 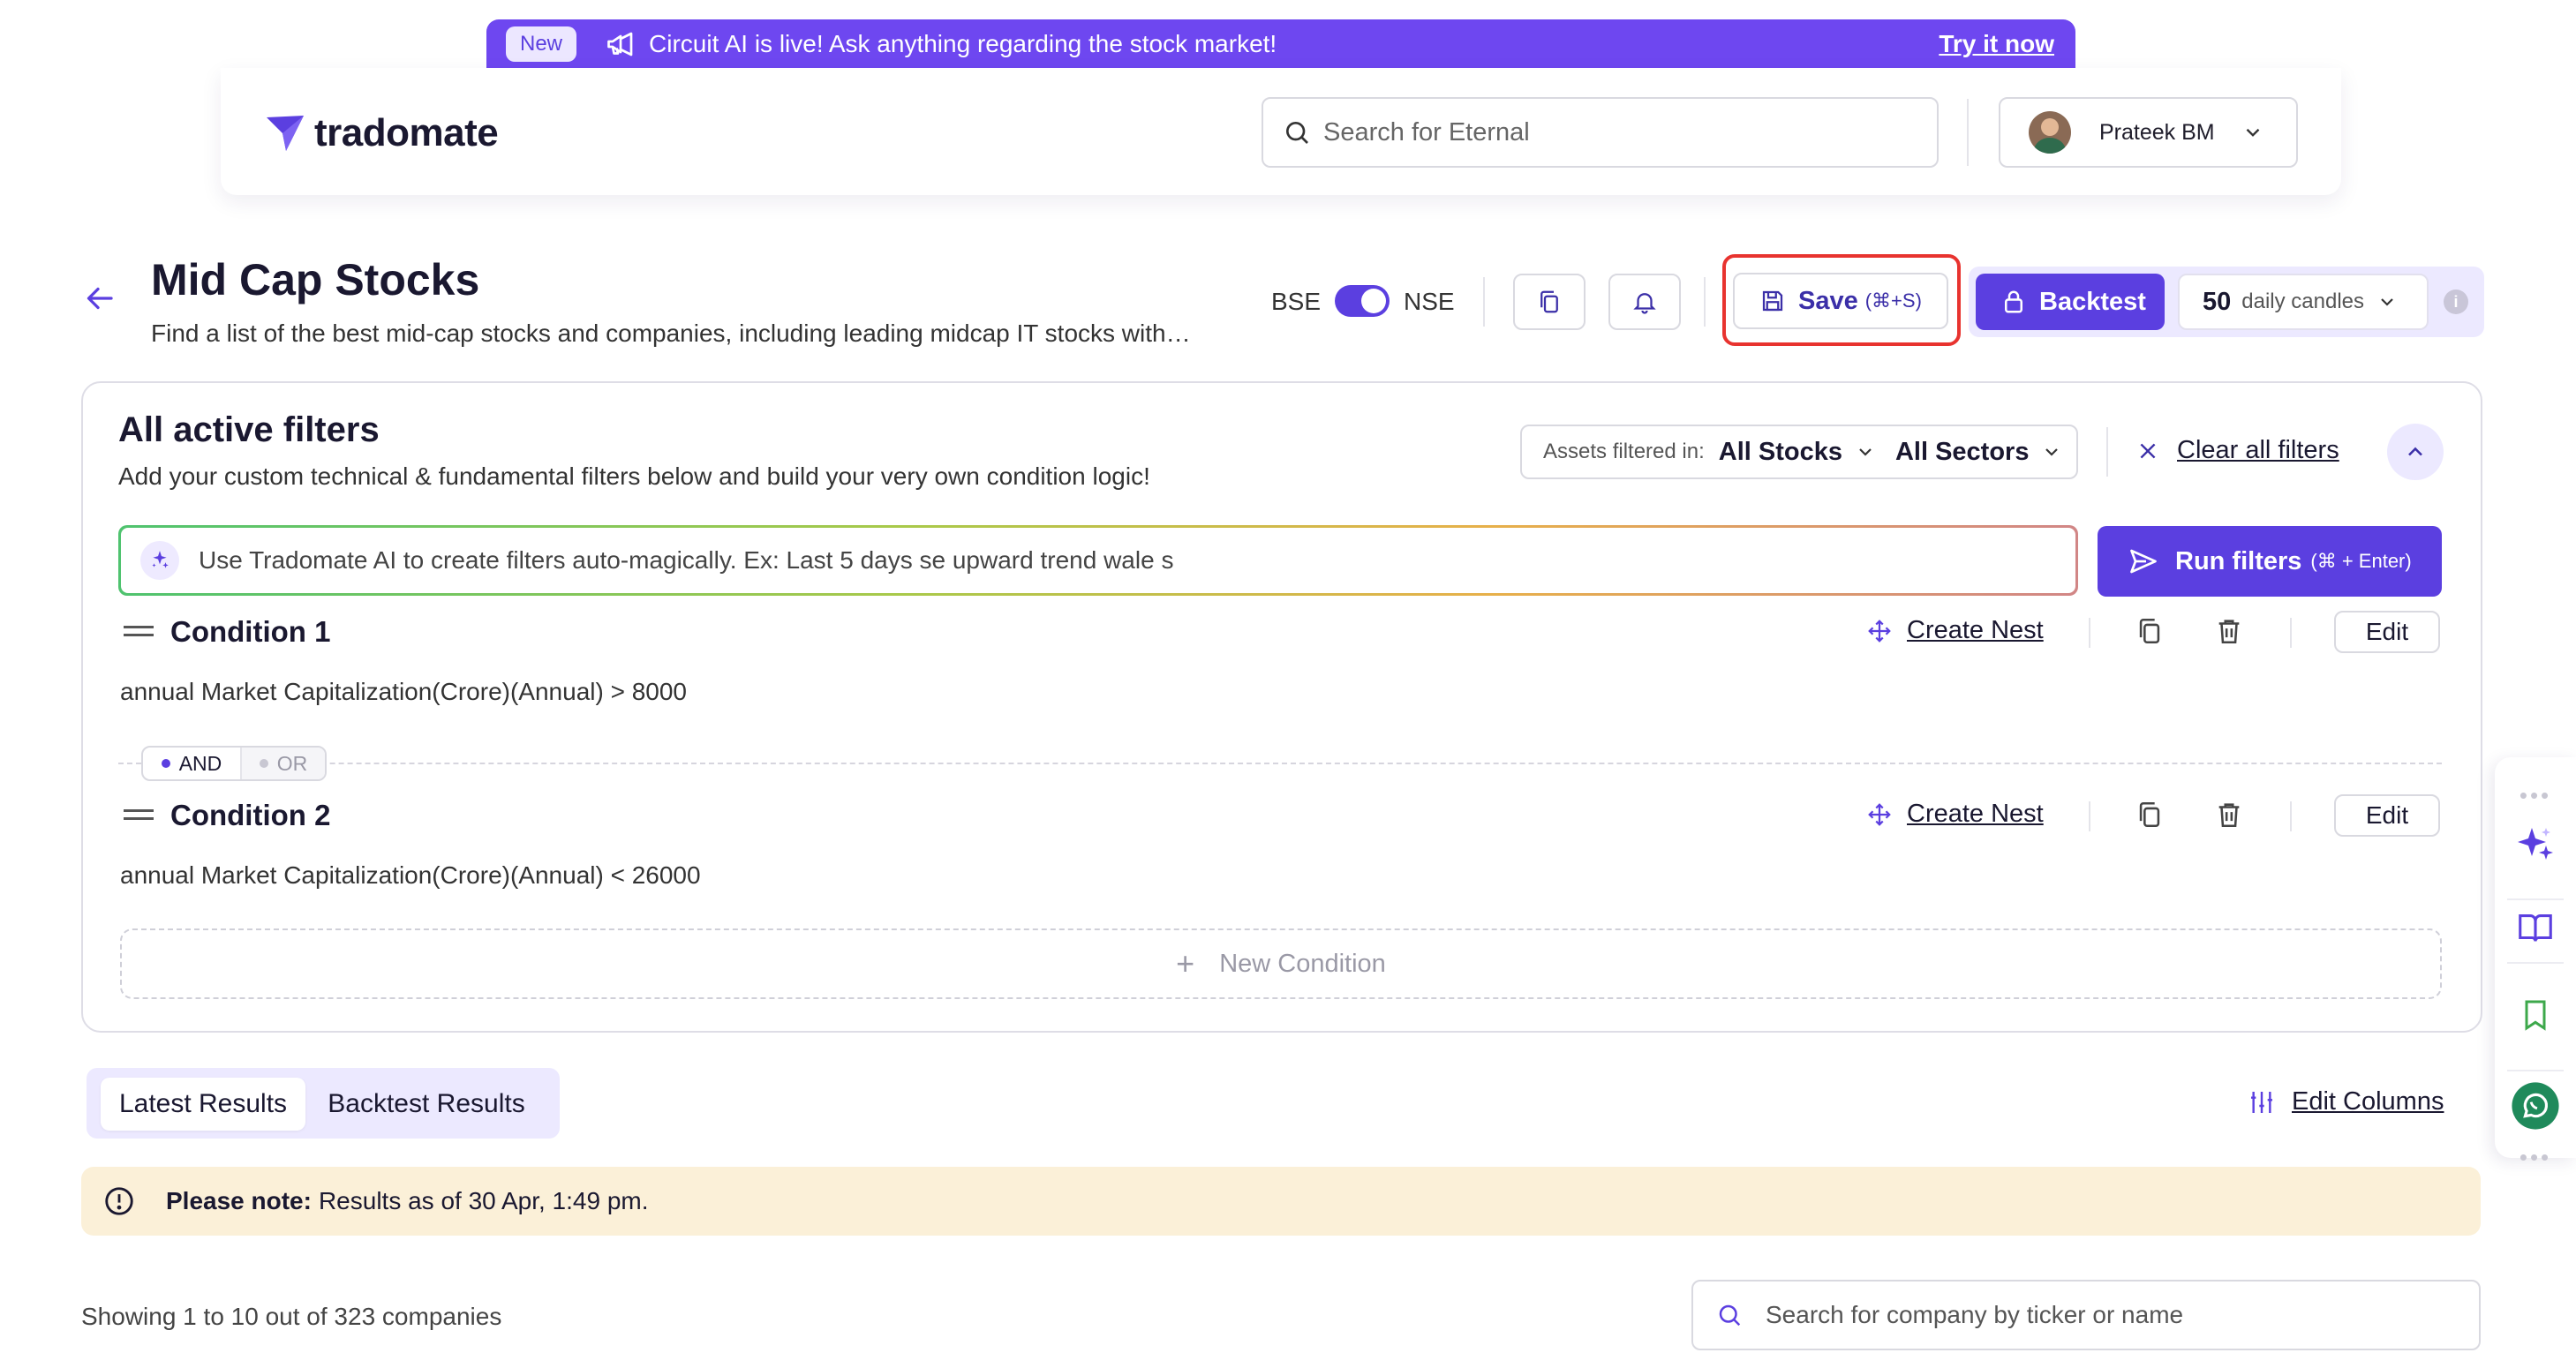 I want to click on search-icon, so click(x=1730, y=1315).